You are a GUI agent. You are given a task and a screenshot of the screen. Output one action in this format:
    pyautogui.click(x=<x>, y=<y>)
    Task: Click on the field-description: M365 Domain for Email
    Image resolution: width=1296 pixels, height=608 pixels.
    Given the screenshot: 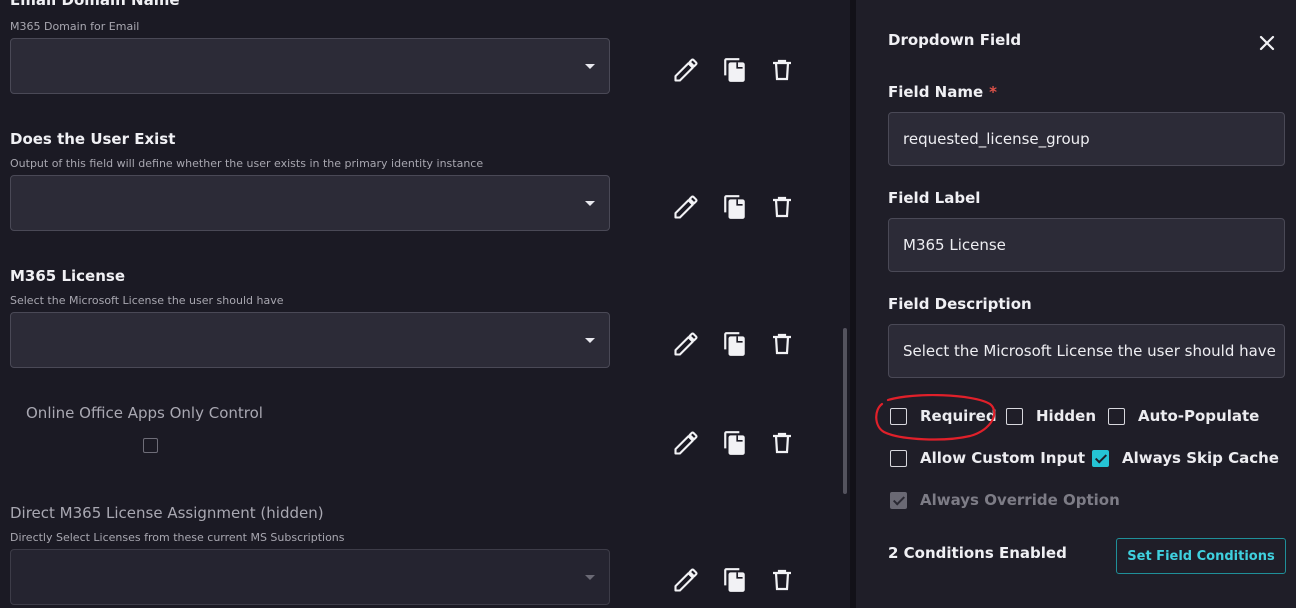 What is the action you would take?
    pyautogui.click(x=75, y=26)
    